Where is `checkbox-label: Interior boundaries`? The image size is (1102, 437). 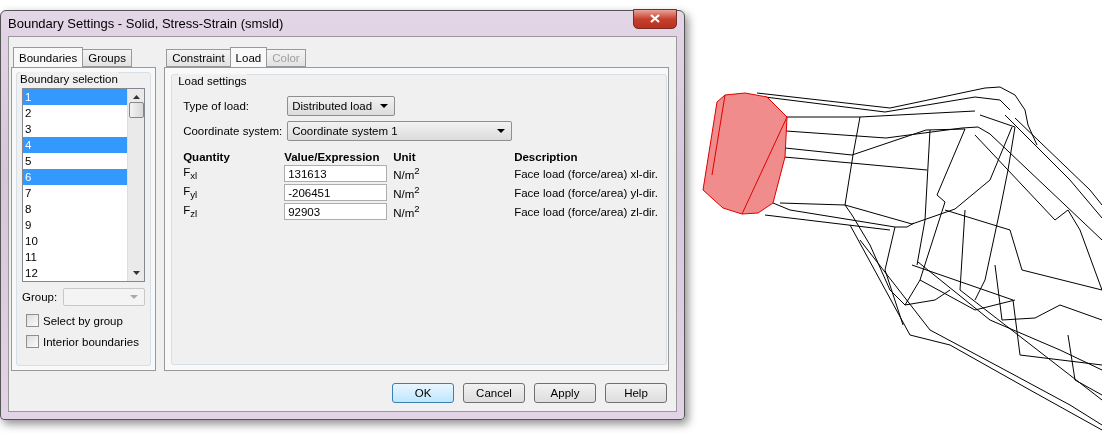
checkbox-label: Interior boundaries is located at coordinates (91, 341).